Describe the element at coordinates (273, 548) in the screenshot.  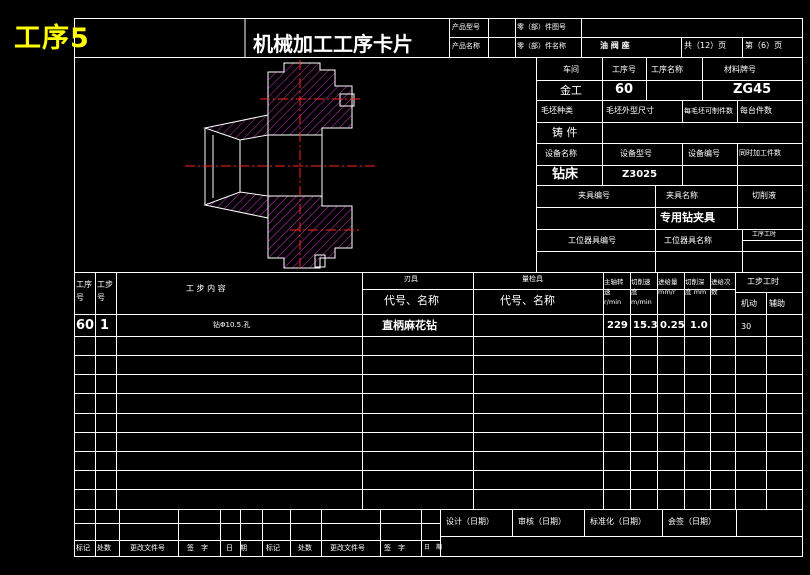
I see `footer-mark-2: 标记` at that location.